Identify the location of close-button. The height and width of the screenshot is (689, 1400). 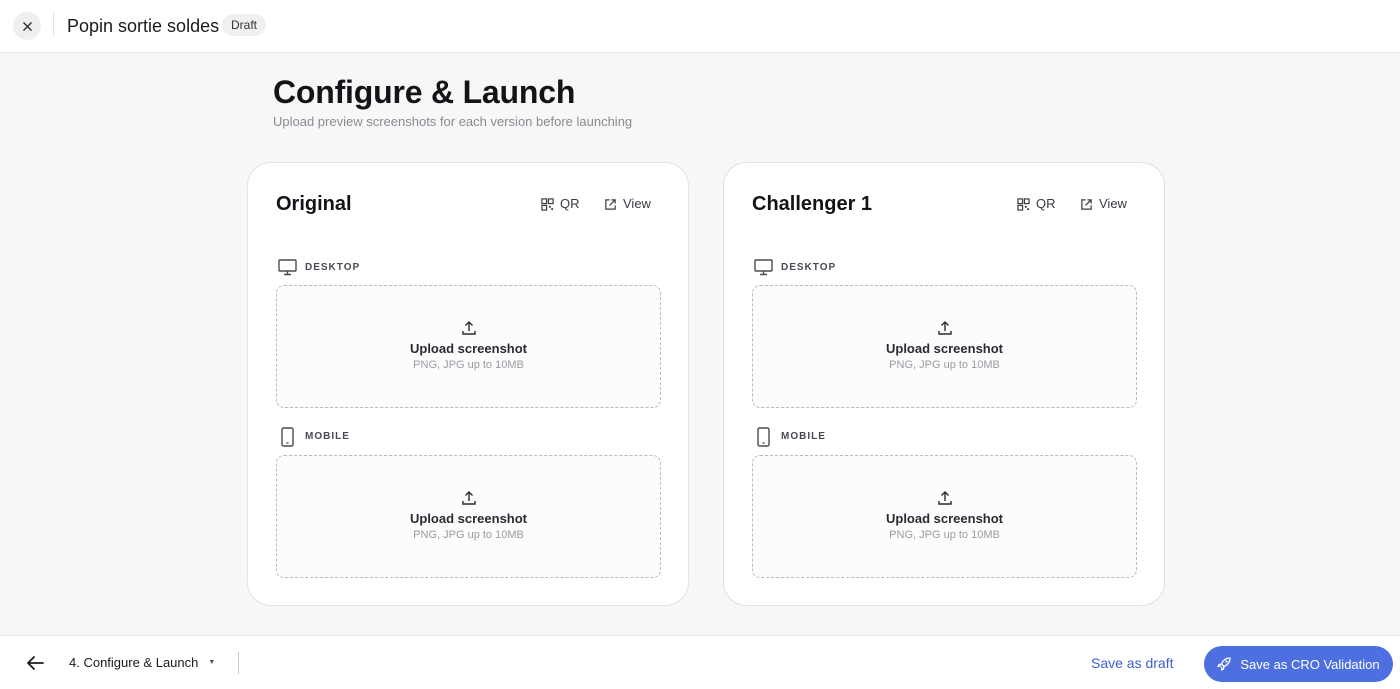
(27, 26).